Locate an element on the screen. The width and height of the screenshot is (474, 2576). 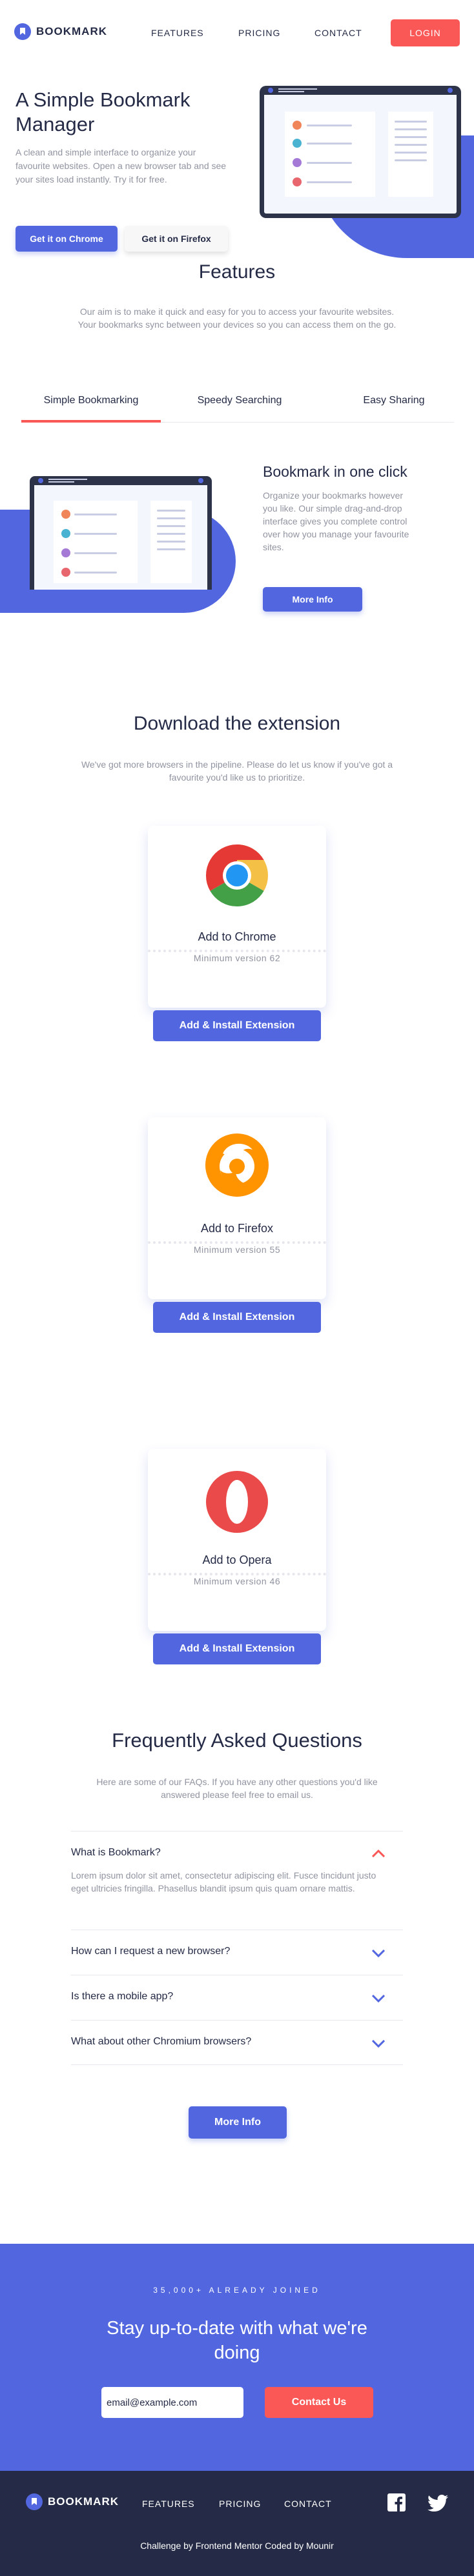
tab-simple-bookmarking: Simple Bookmarking is located at coordinates (91, 400).